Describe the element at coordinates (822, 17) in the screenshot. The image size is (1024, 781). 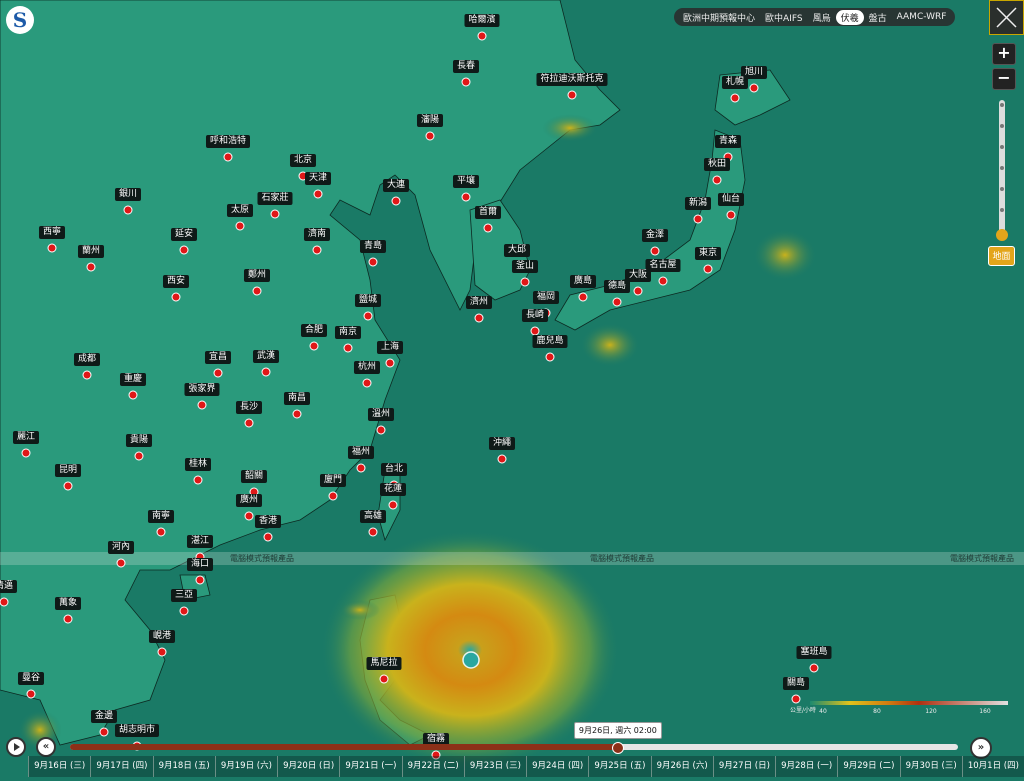
I see `model-fengwu: 風烏` at that location.